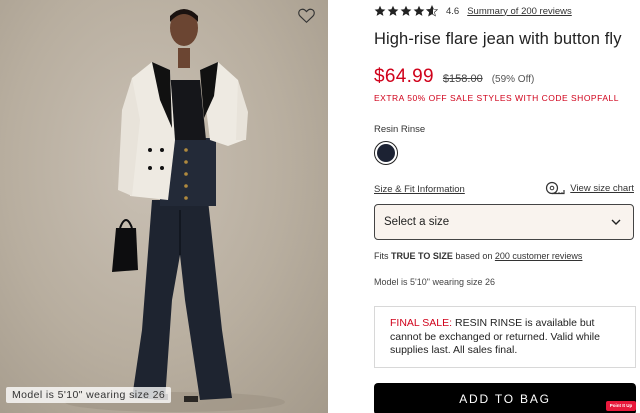  What do you see at coordinates (432, 11) in the screenshot?
I see `star-half-icon` at bounding box center [432, 11].